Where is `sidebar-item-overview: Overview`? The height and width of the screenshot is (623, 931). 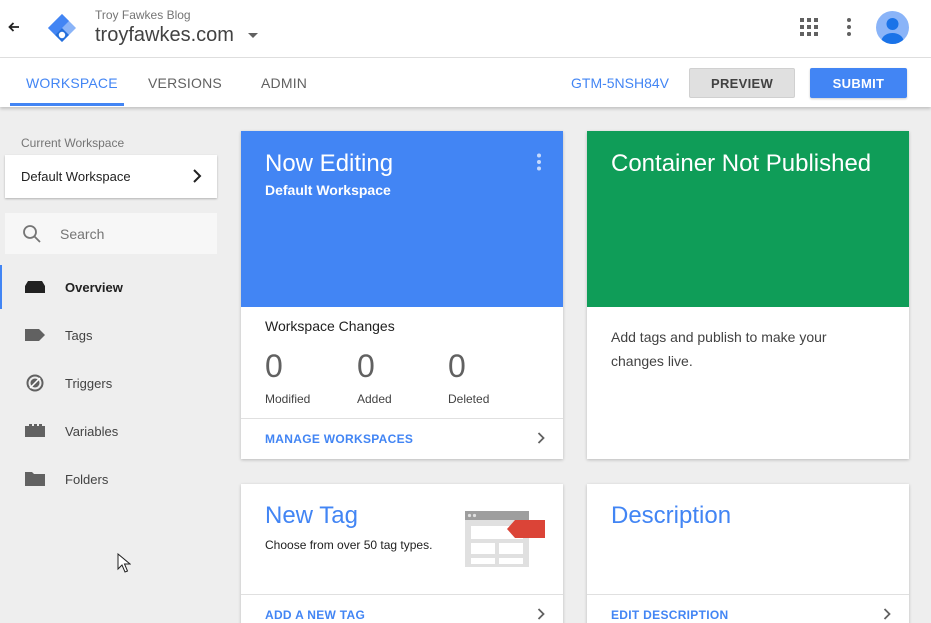
sidebar-item-overview: Overview is located at coordinates (110, 287).